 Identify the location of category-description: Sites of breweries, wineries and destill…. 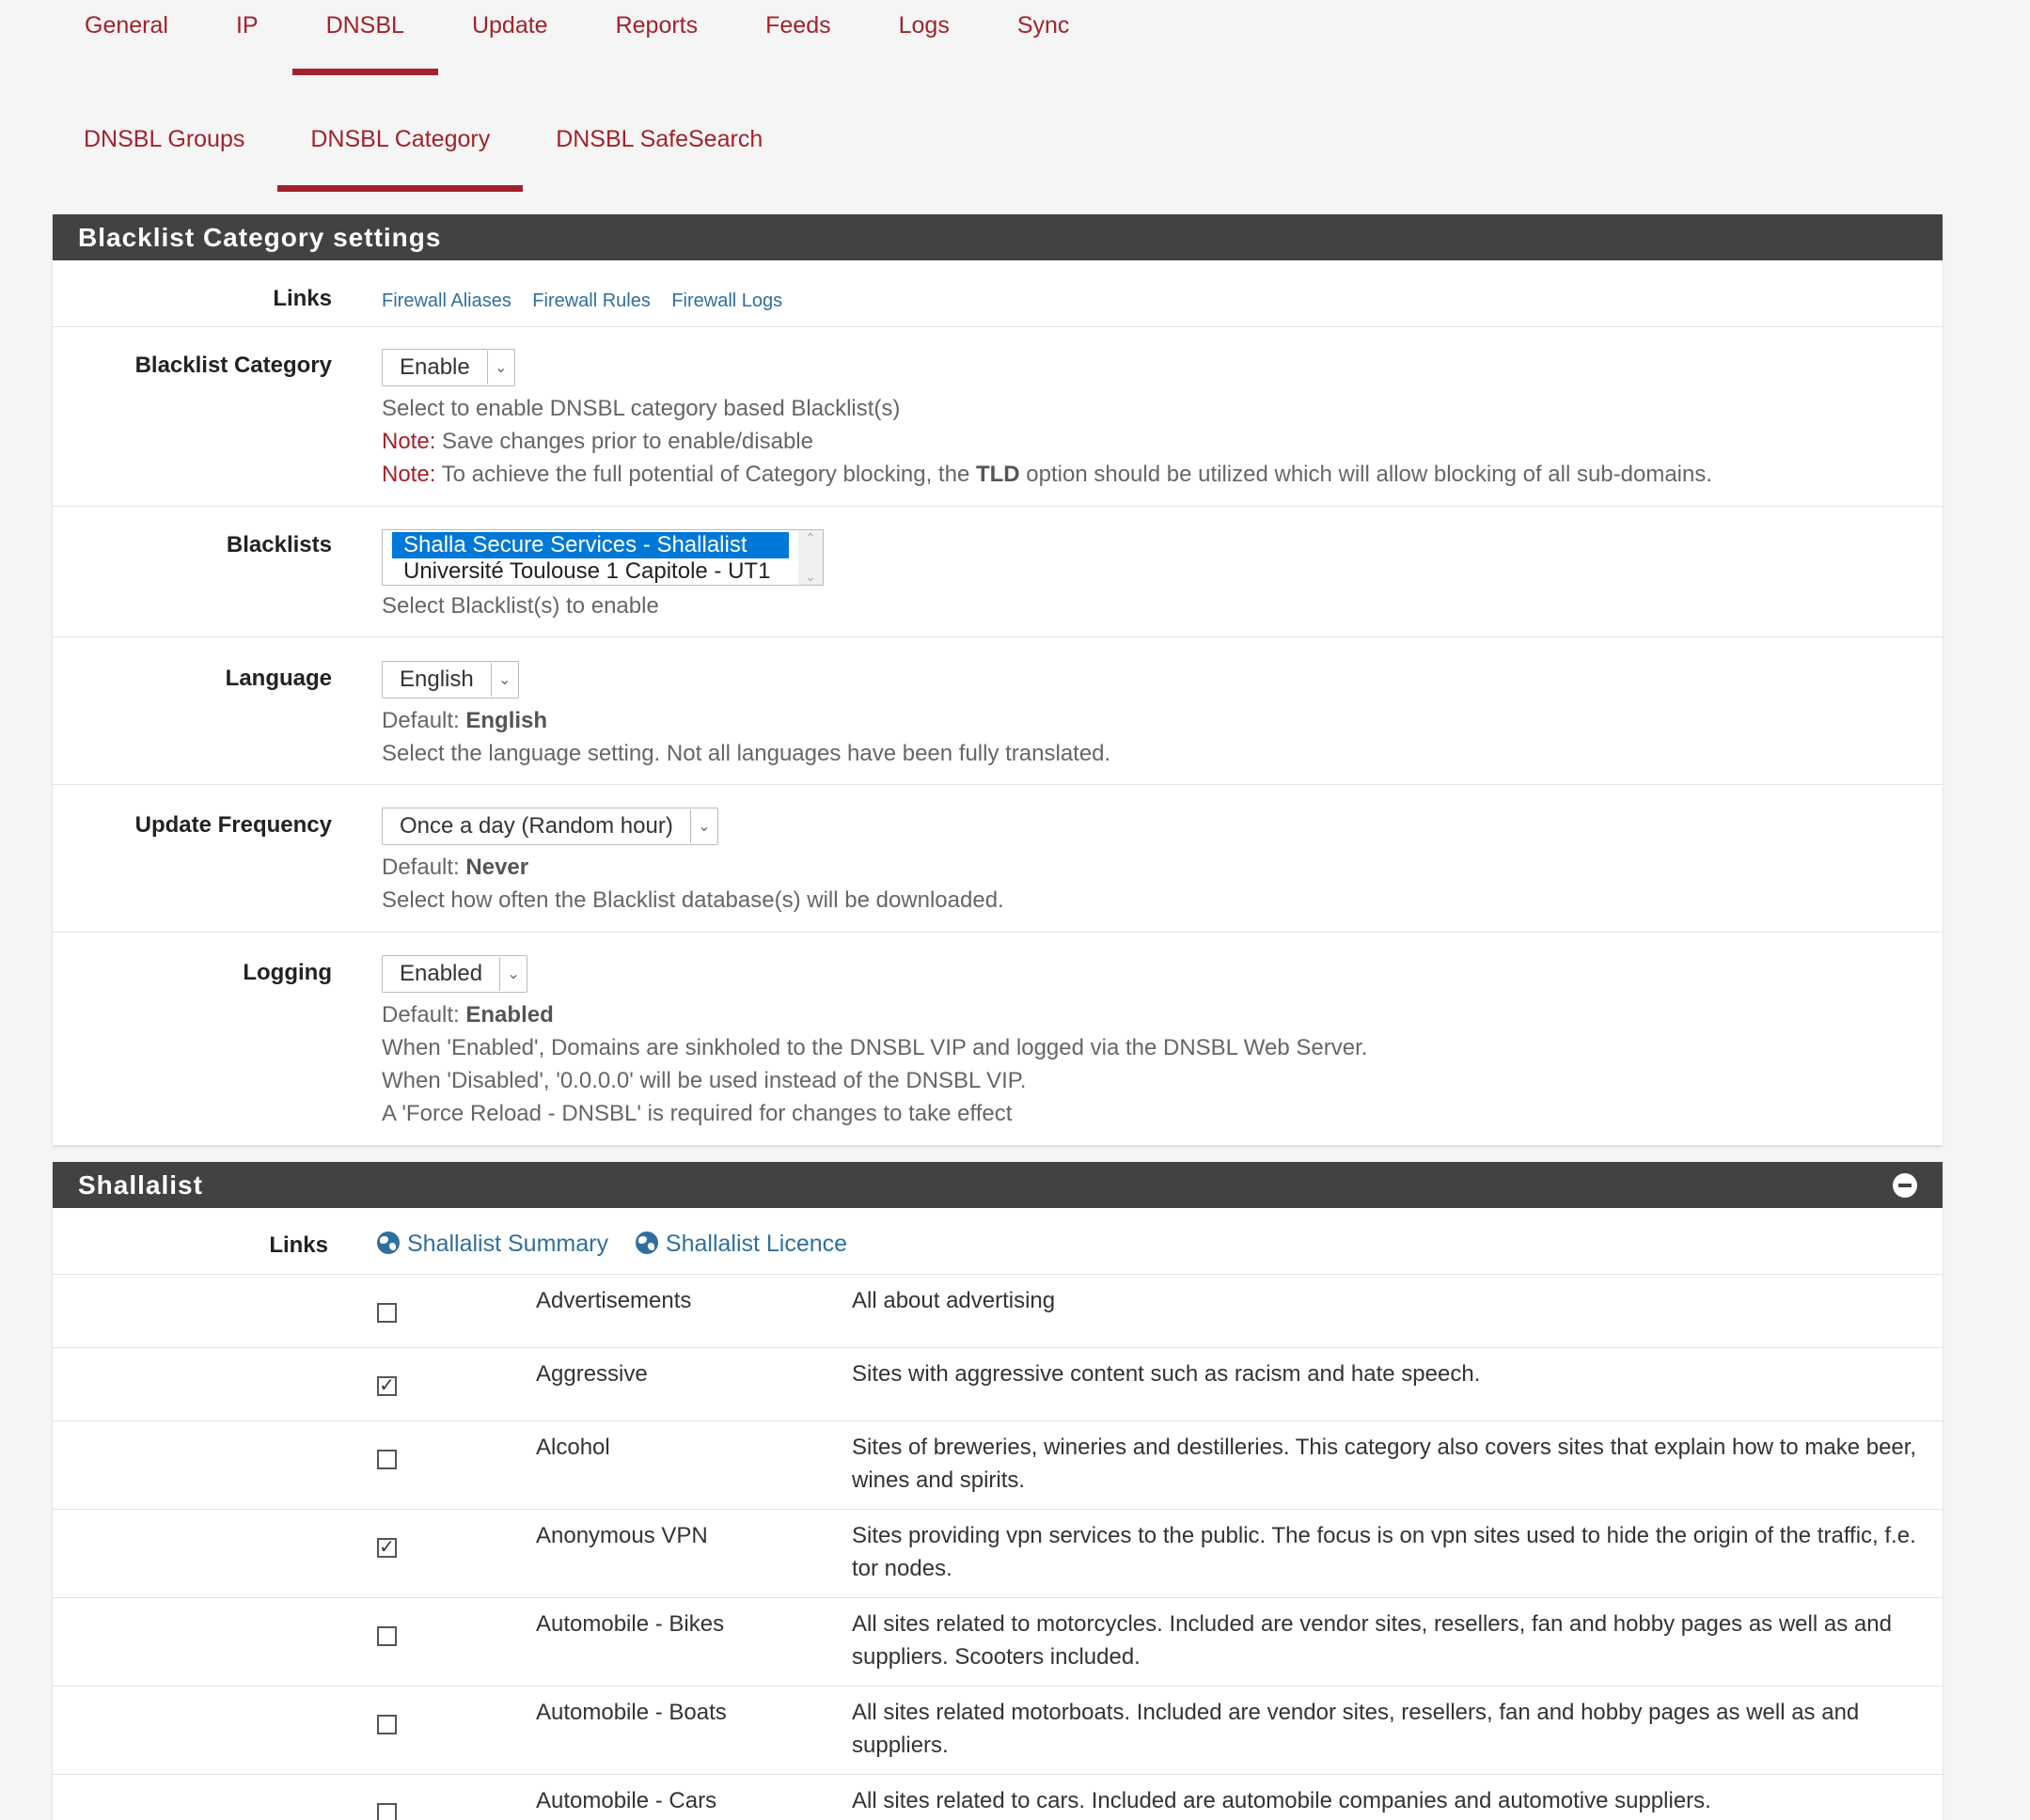
(1384, 1464).